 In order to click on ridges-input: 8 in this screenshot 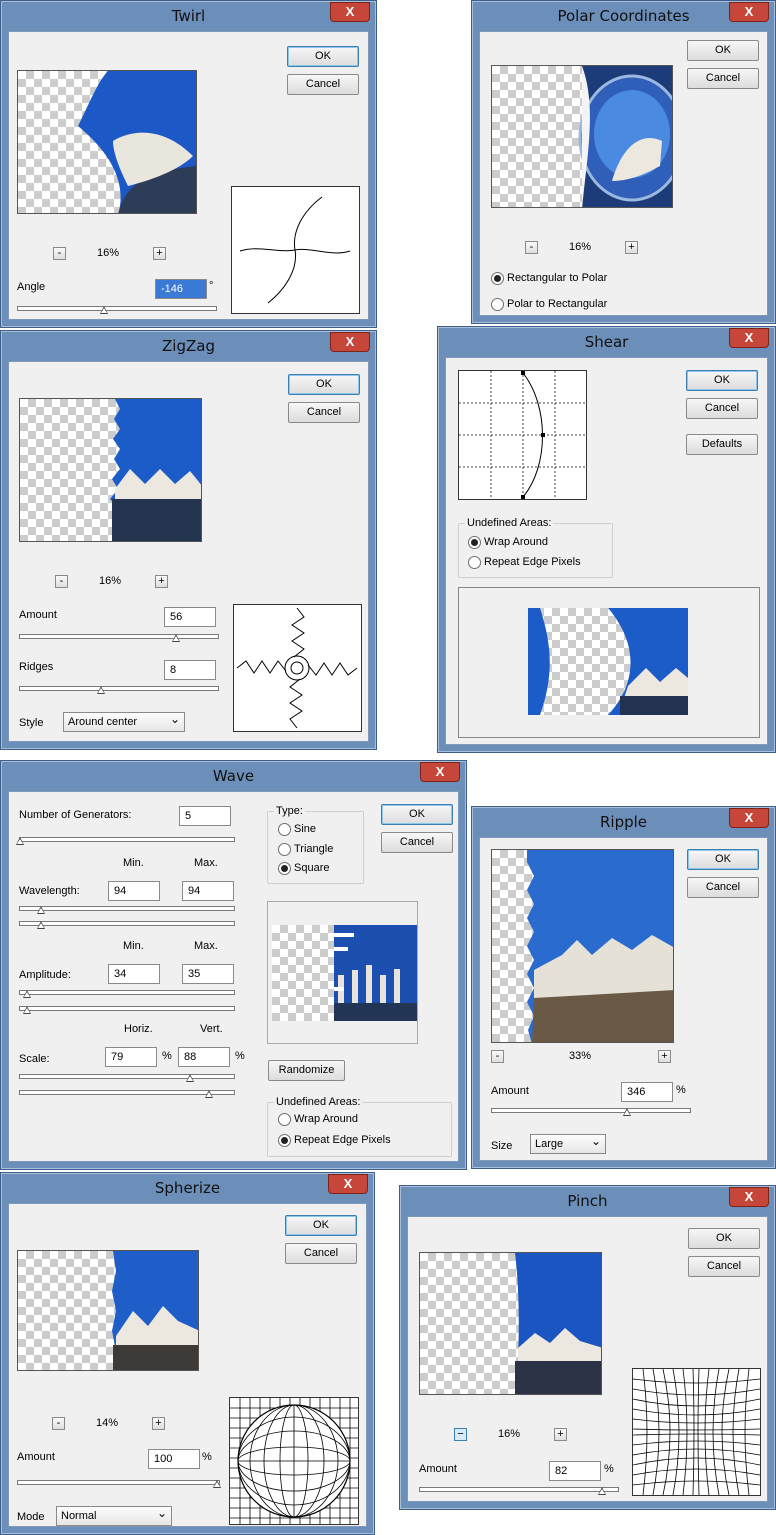, I will do `click(190, 670)`.